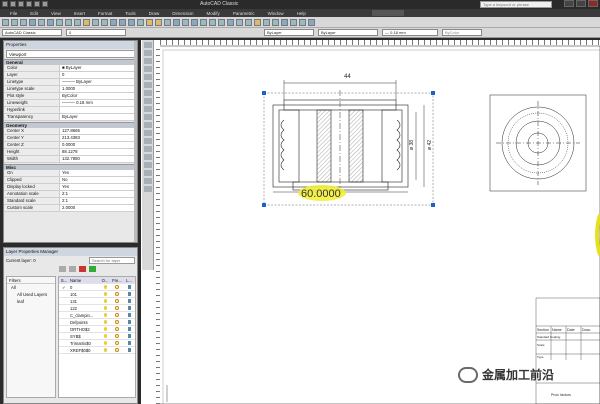 Image resolution: width=600 pixels, height=404 pixels. What do you see at coordinates (82, 269) in the screenshot?
I see `delete-layer-icon` at bounding box center [82, 269].